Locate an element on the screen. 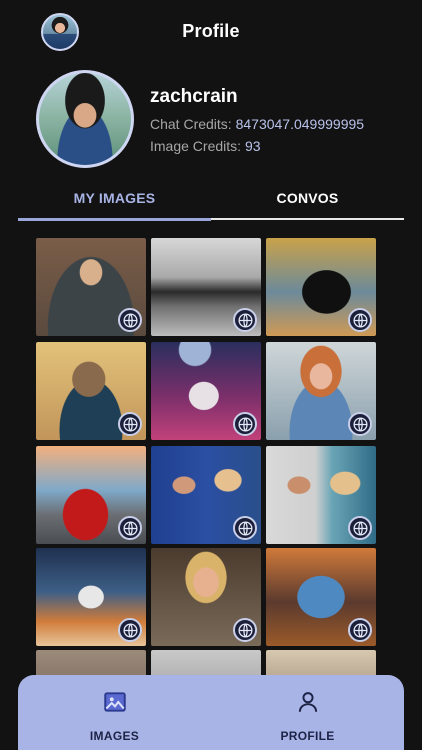 The image size is (422, 750). profile-tabs: MY IMAGES CONVOS is located at coordinates (211, 201).